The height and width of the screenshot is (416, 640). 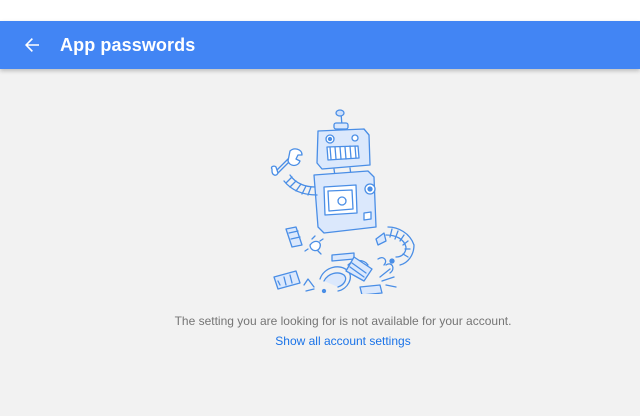 What do you see at coordinates (320, 10) in the screenshot?
I see `top-strip` at bounding box center [320, 10].